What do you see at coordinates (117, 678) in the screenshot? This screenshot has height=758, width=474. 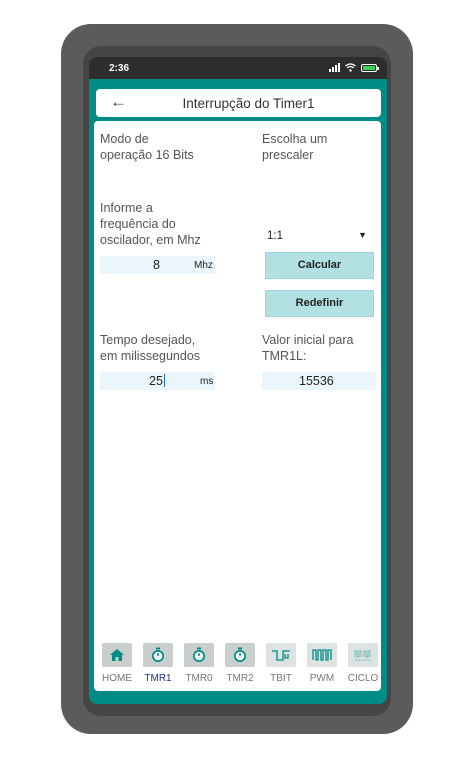 I see `nav-label-home: HOME` at bounding box center [117, 678].